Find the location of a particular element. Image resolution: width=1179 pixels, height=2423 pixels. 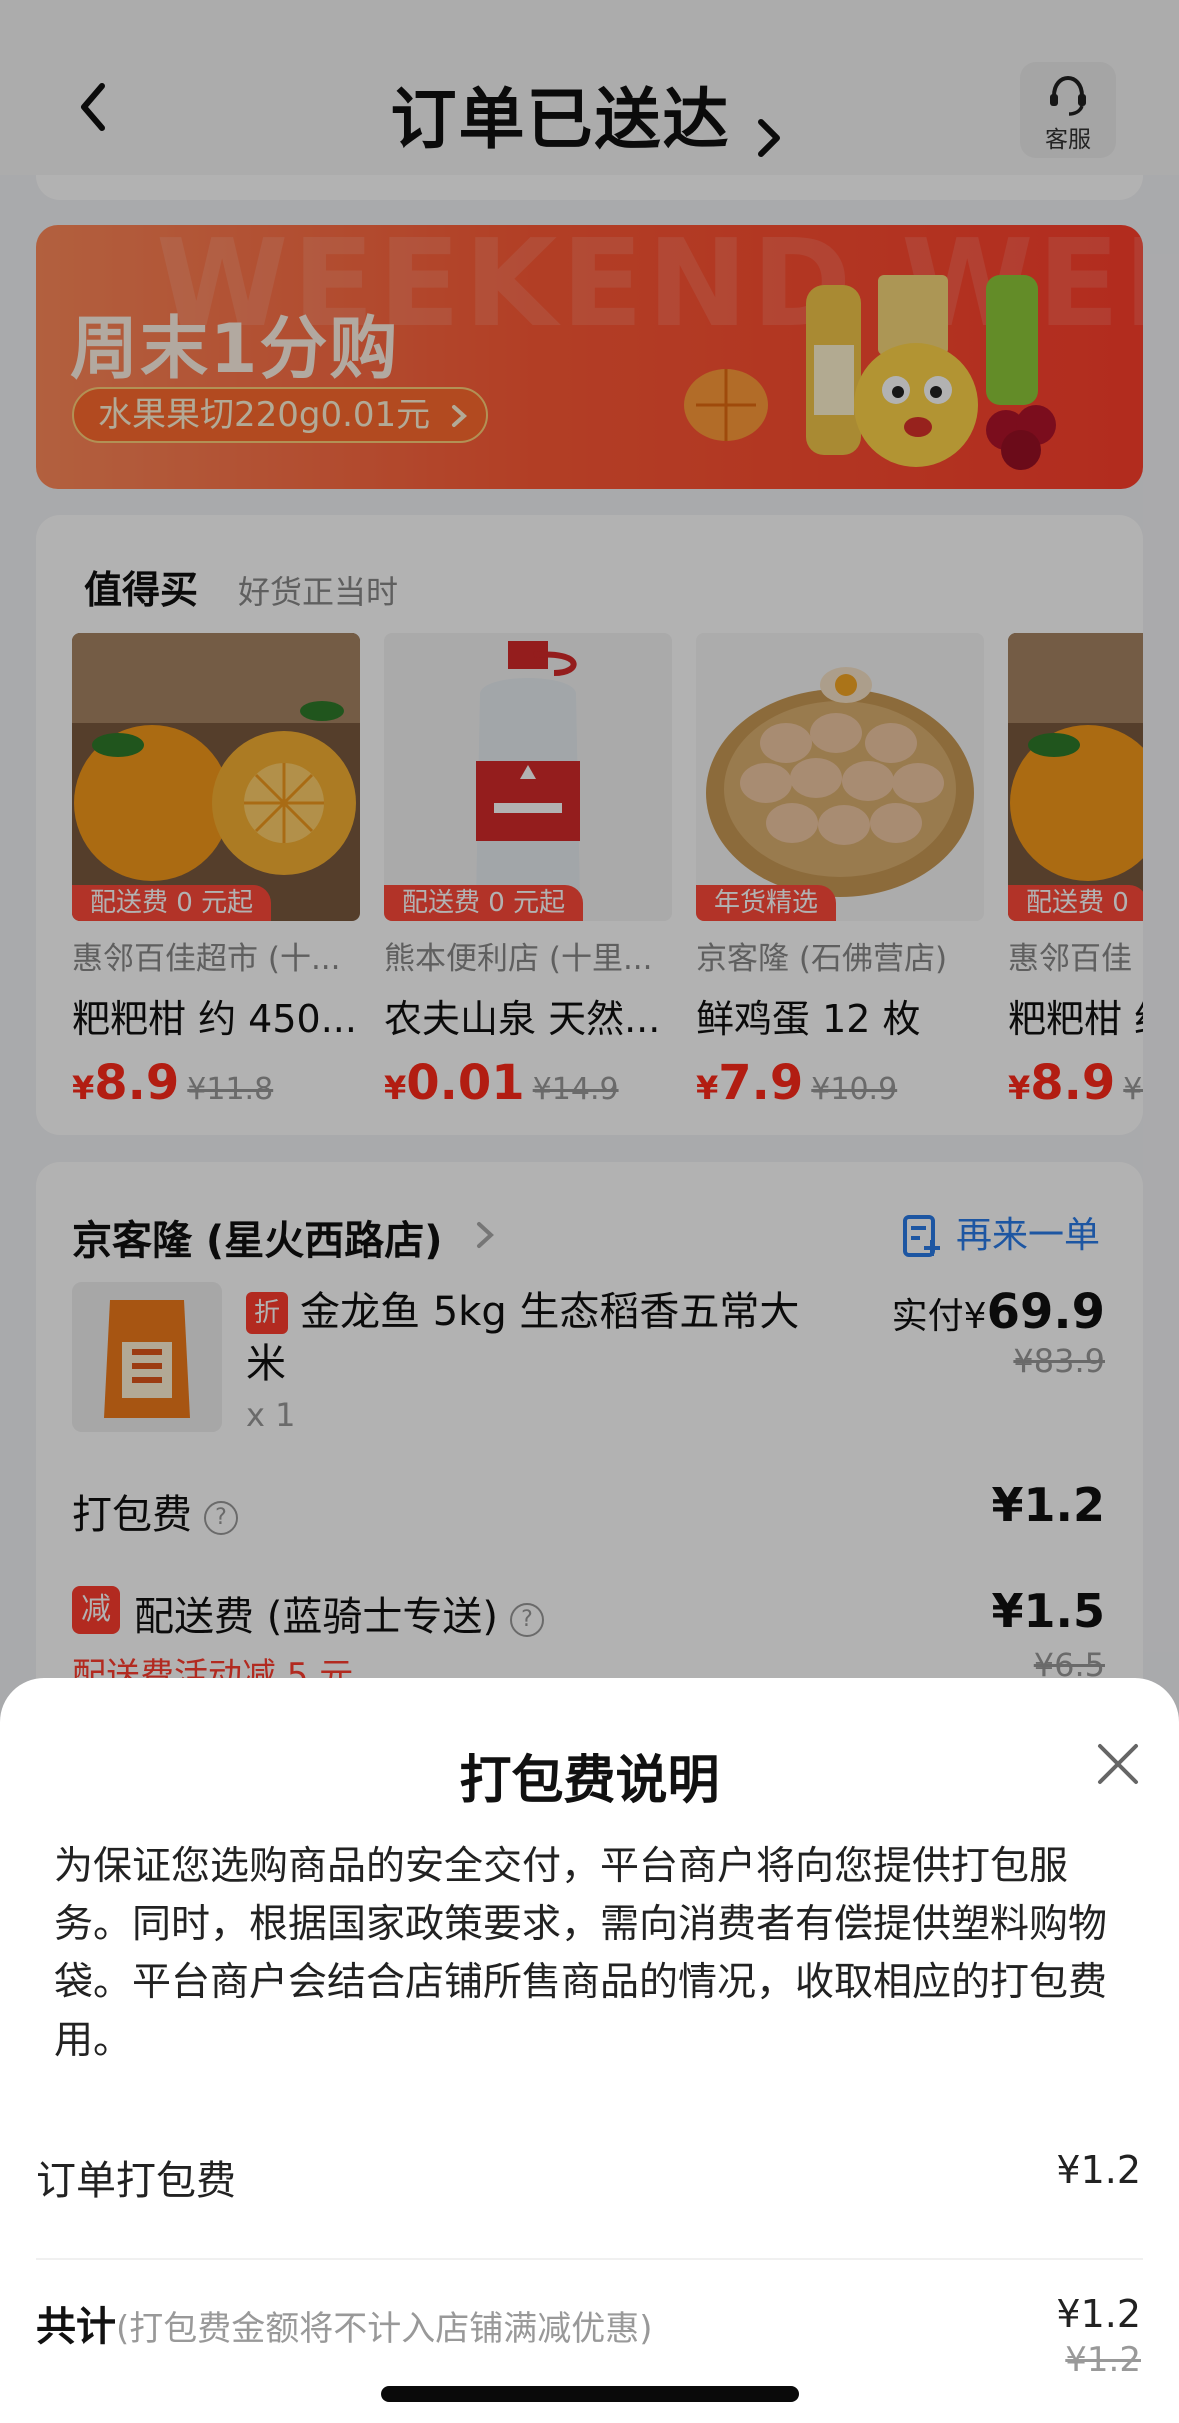

total-note: (打包费金额将不计入店铺满减优惠) is located at coordinates (384, 2329).